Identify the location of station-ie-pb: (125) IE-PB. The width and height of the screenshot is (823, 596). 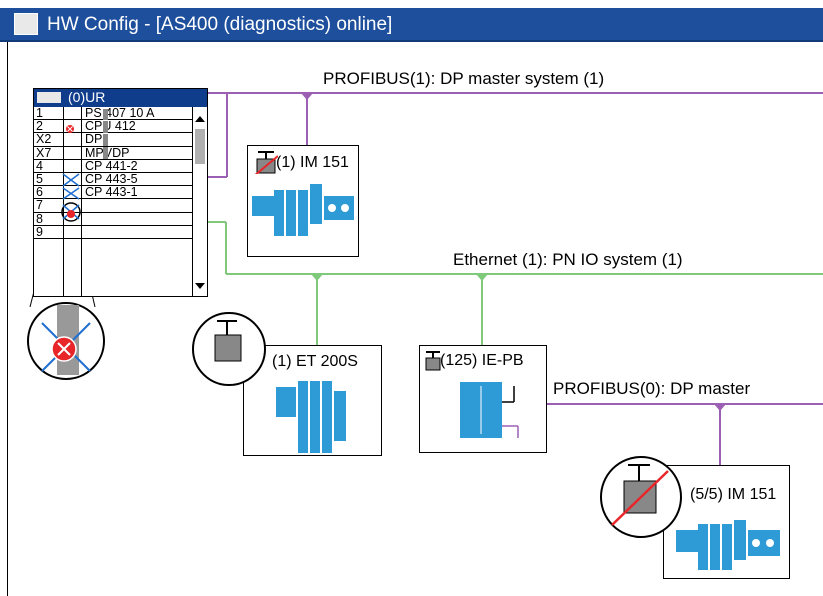
(483, 399).